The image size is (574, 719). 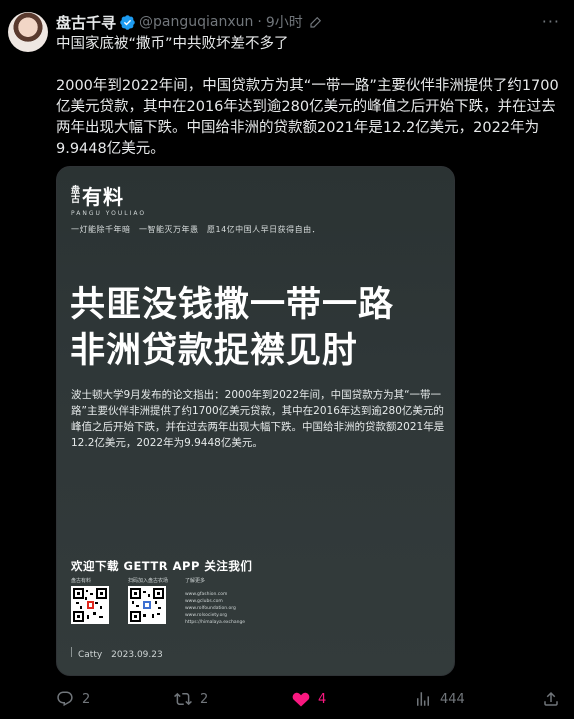 I want to click on logo-big-text: 有料, so click(x=103, y=197).